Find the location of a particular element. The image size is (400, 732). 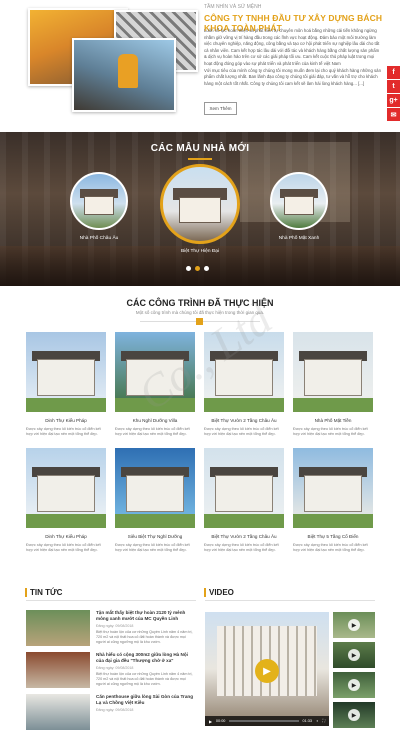

project-title: Nhà Phố Mặt Tiền is located at coordinates (333, 420).